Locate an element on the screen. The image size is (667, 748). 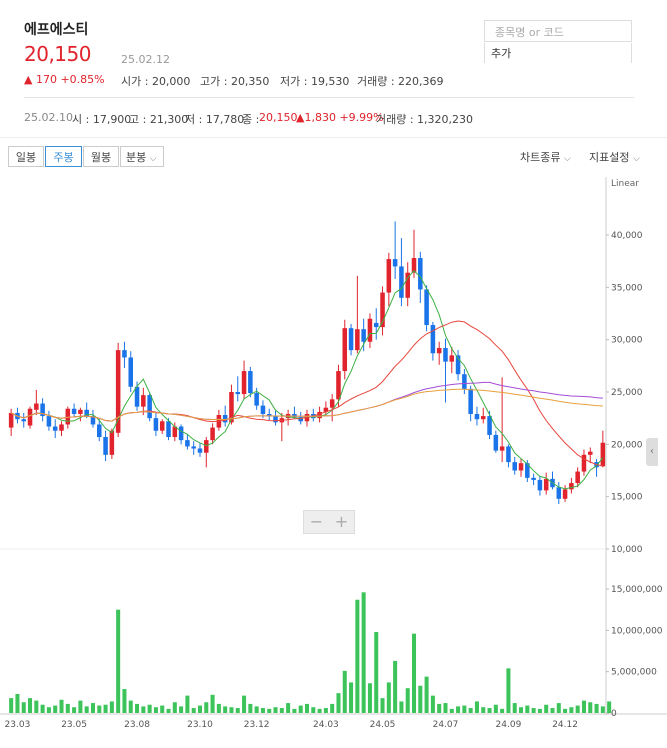
high-stat: 고가 : 20,350 is located at coordinates (235, 81).